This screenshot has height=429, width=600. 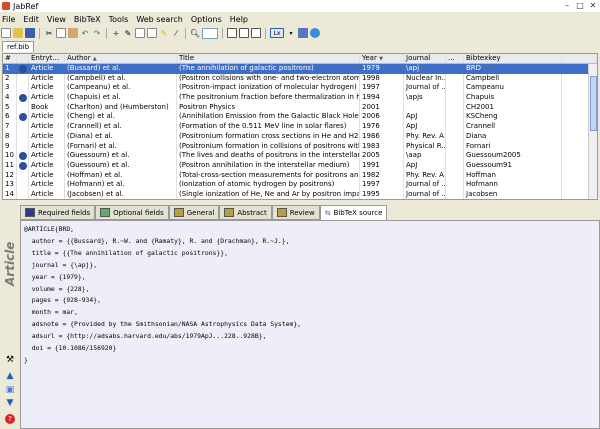 What do you see at coordinates (513, 58) in the screenshot?
I see `column-header-bibtexkey: Bibtexkey` at bounding box center [513, 58].